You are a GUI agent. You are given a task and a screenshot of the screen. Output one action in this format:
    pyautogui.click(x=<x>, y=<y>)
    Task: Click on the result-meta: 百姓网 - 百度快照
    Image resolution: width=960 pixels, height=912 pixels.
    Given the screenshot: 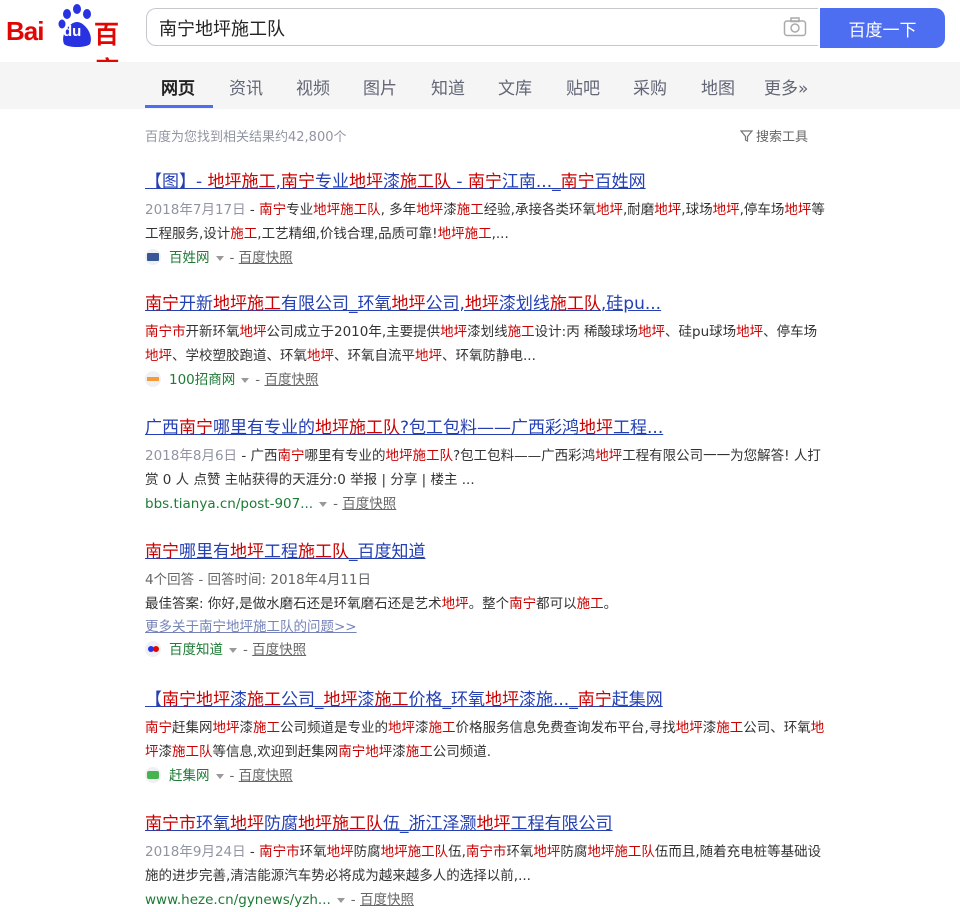 What is the action you would take?
    pyautogui.click(x=485, y=258)
    